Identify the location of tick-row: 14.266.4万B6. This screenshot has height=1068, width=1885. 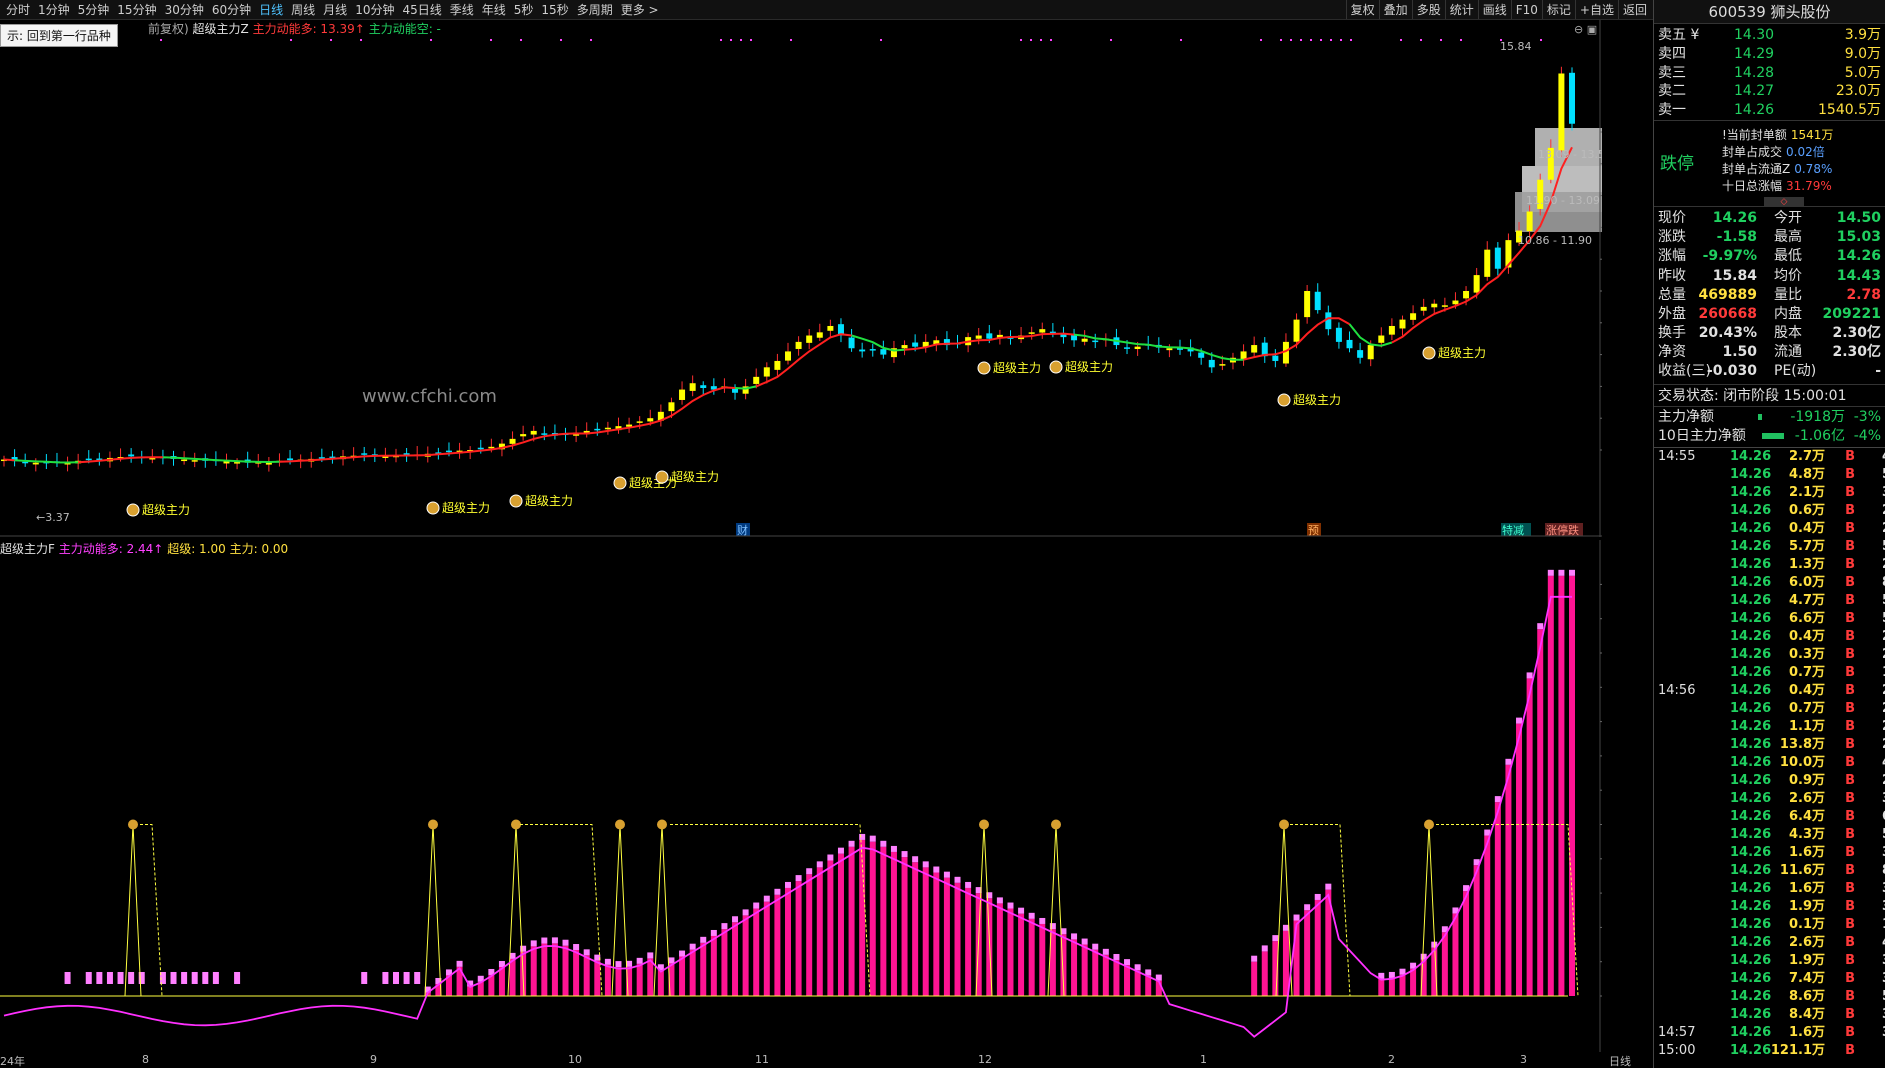
(1771, 817).